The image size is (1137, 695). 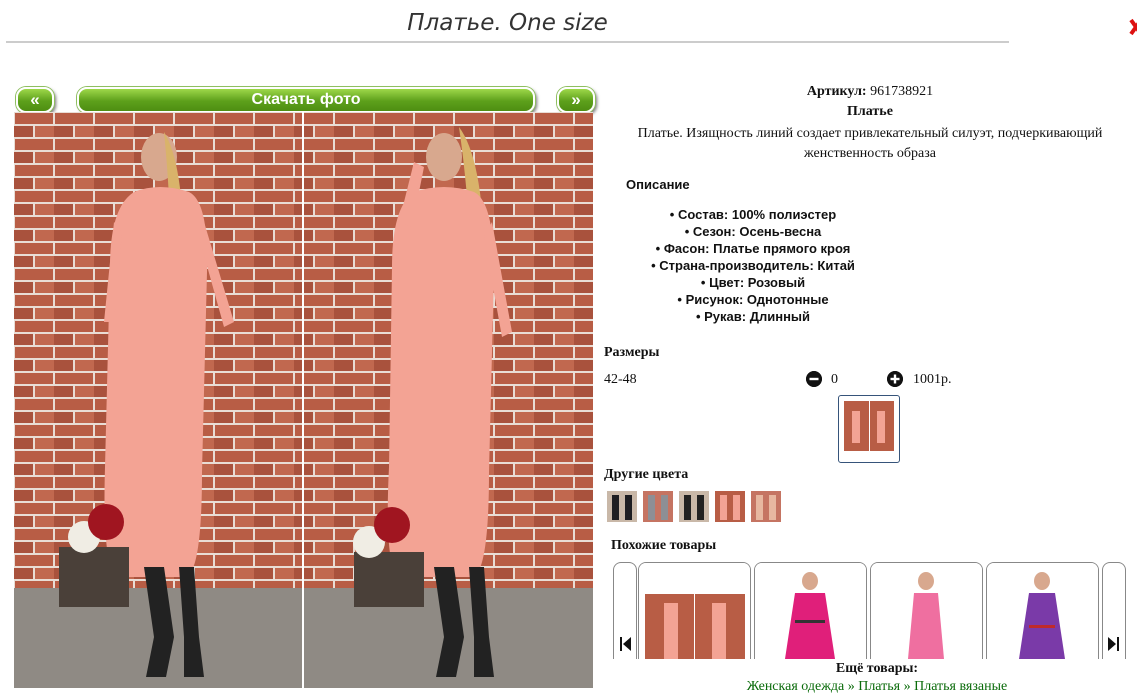 What do you see at coordinates (877, 668) in the screenshot?
I see `more-products-heading: Ещё товары:` at bounding box center [877, 668].